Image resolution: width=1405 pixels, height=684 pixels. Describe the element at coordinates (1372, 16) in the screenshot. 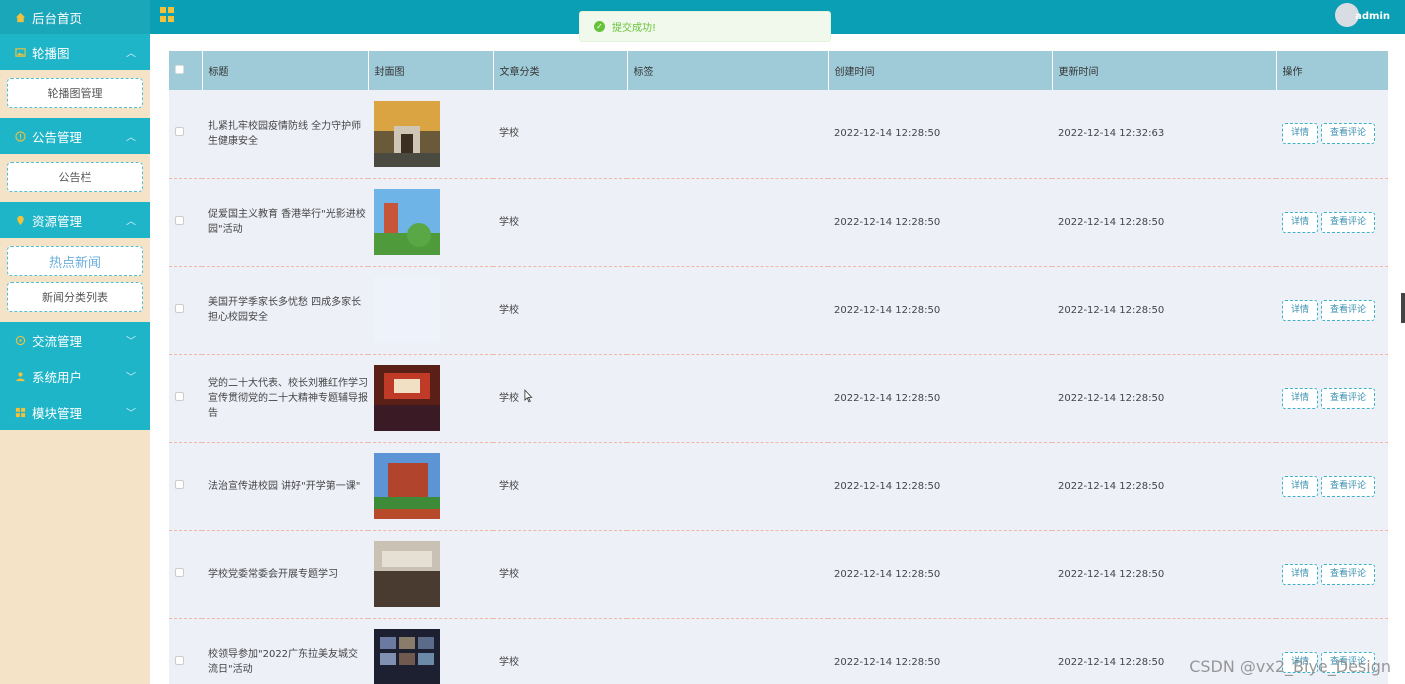

I see `username: admin` at that location.